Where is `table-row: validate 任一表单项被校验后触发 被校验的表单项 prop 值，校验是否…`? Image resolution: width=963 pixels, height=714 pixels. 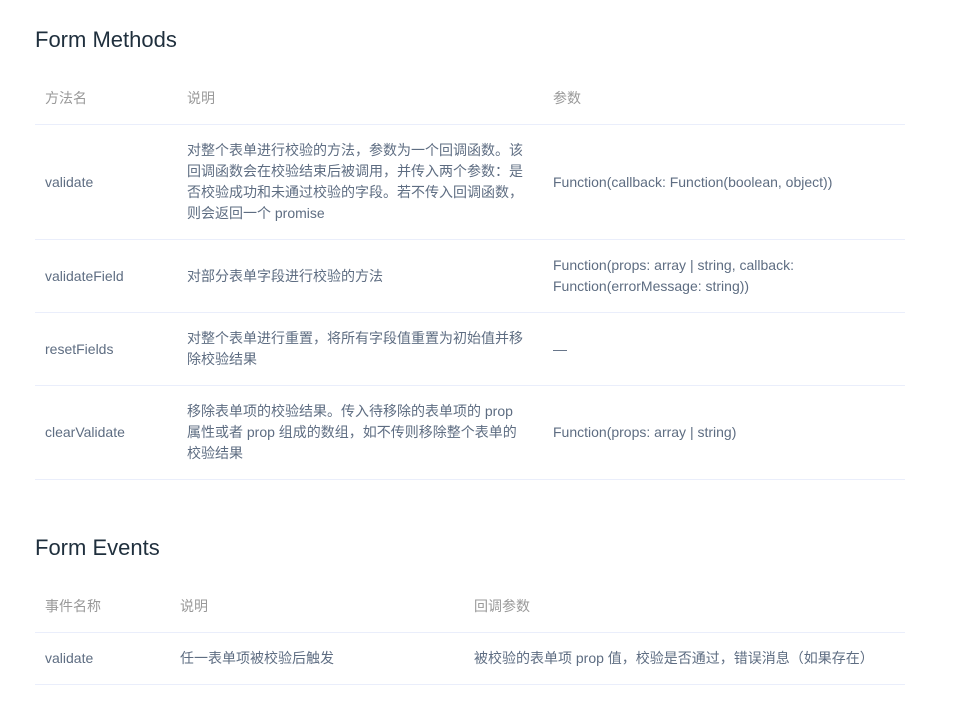 table-row: validate 任一表单项被校验后触发 被校验的表单项 prop 值，校验是否… is located at coordinates (470, 658).